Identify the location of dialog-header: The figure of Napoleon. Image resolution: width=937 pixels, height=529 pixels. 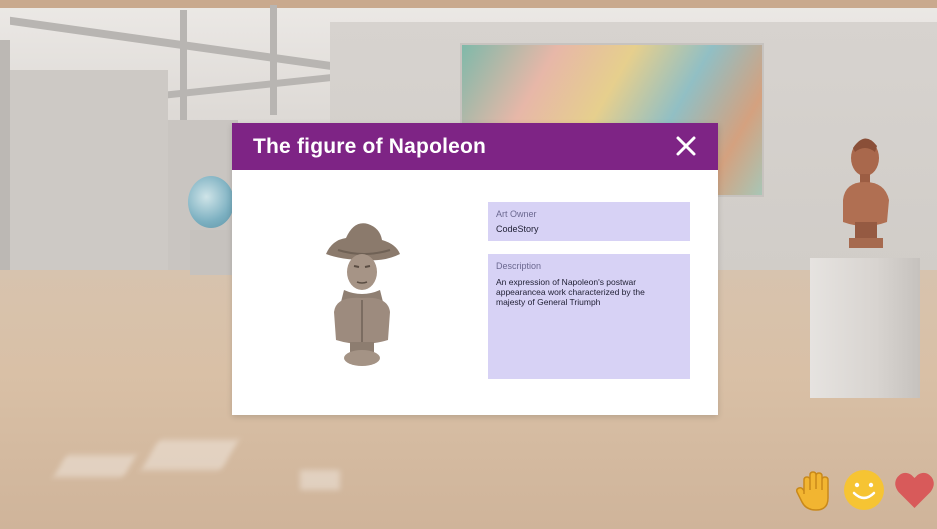
(475, 146).